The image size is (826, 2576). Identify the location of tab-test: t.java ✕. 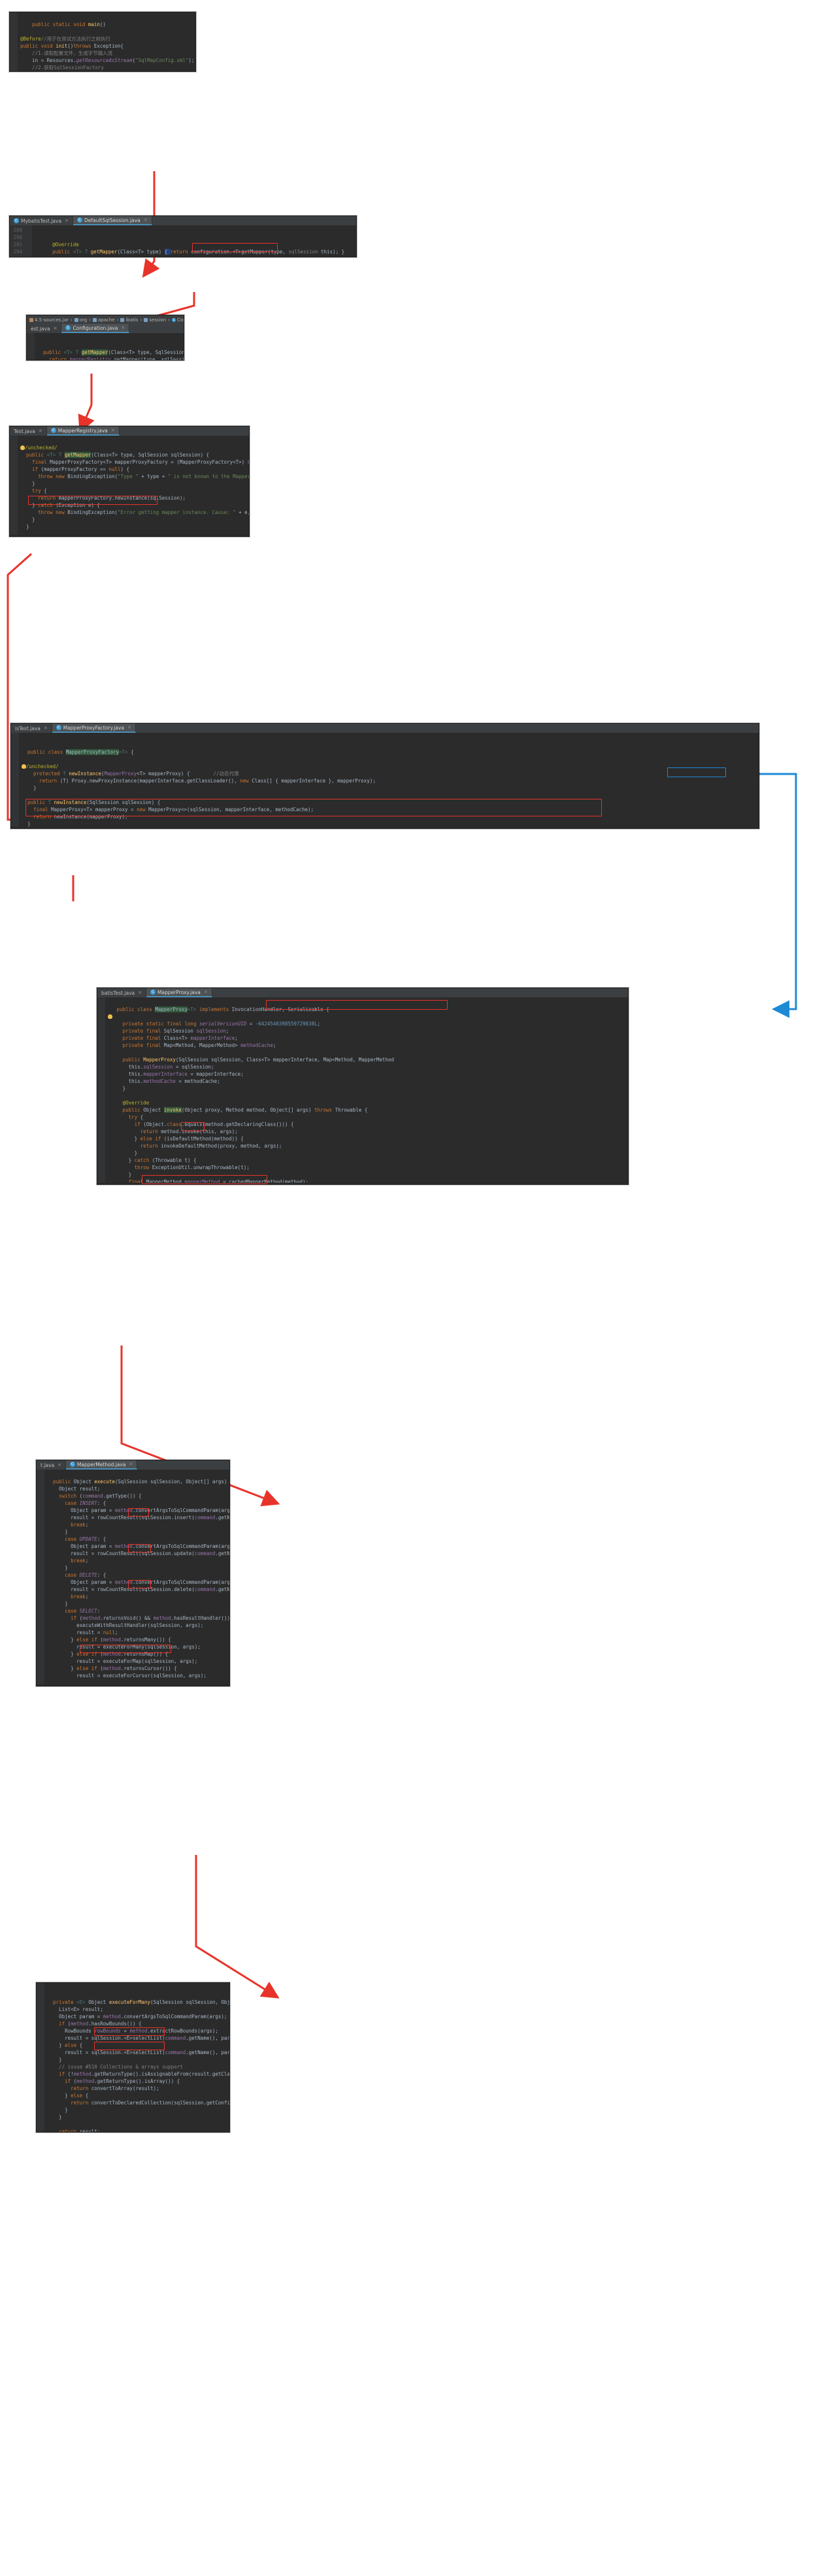
(51, 1465).